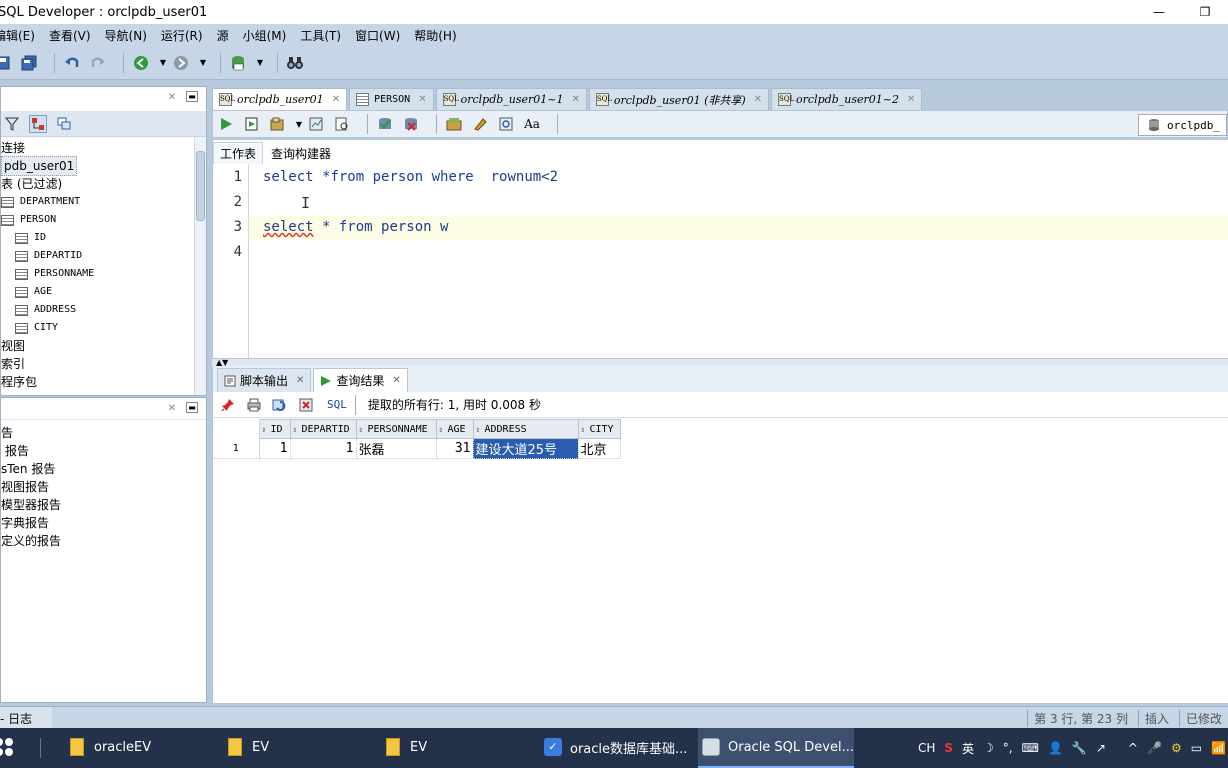 This screenshot has height=768, width=1228. What do you see at coordinates (274, 429) in the screenshot?
I see `column-header-id: ⇕ ID` at bounding box center [274, 429].